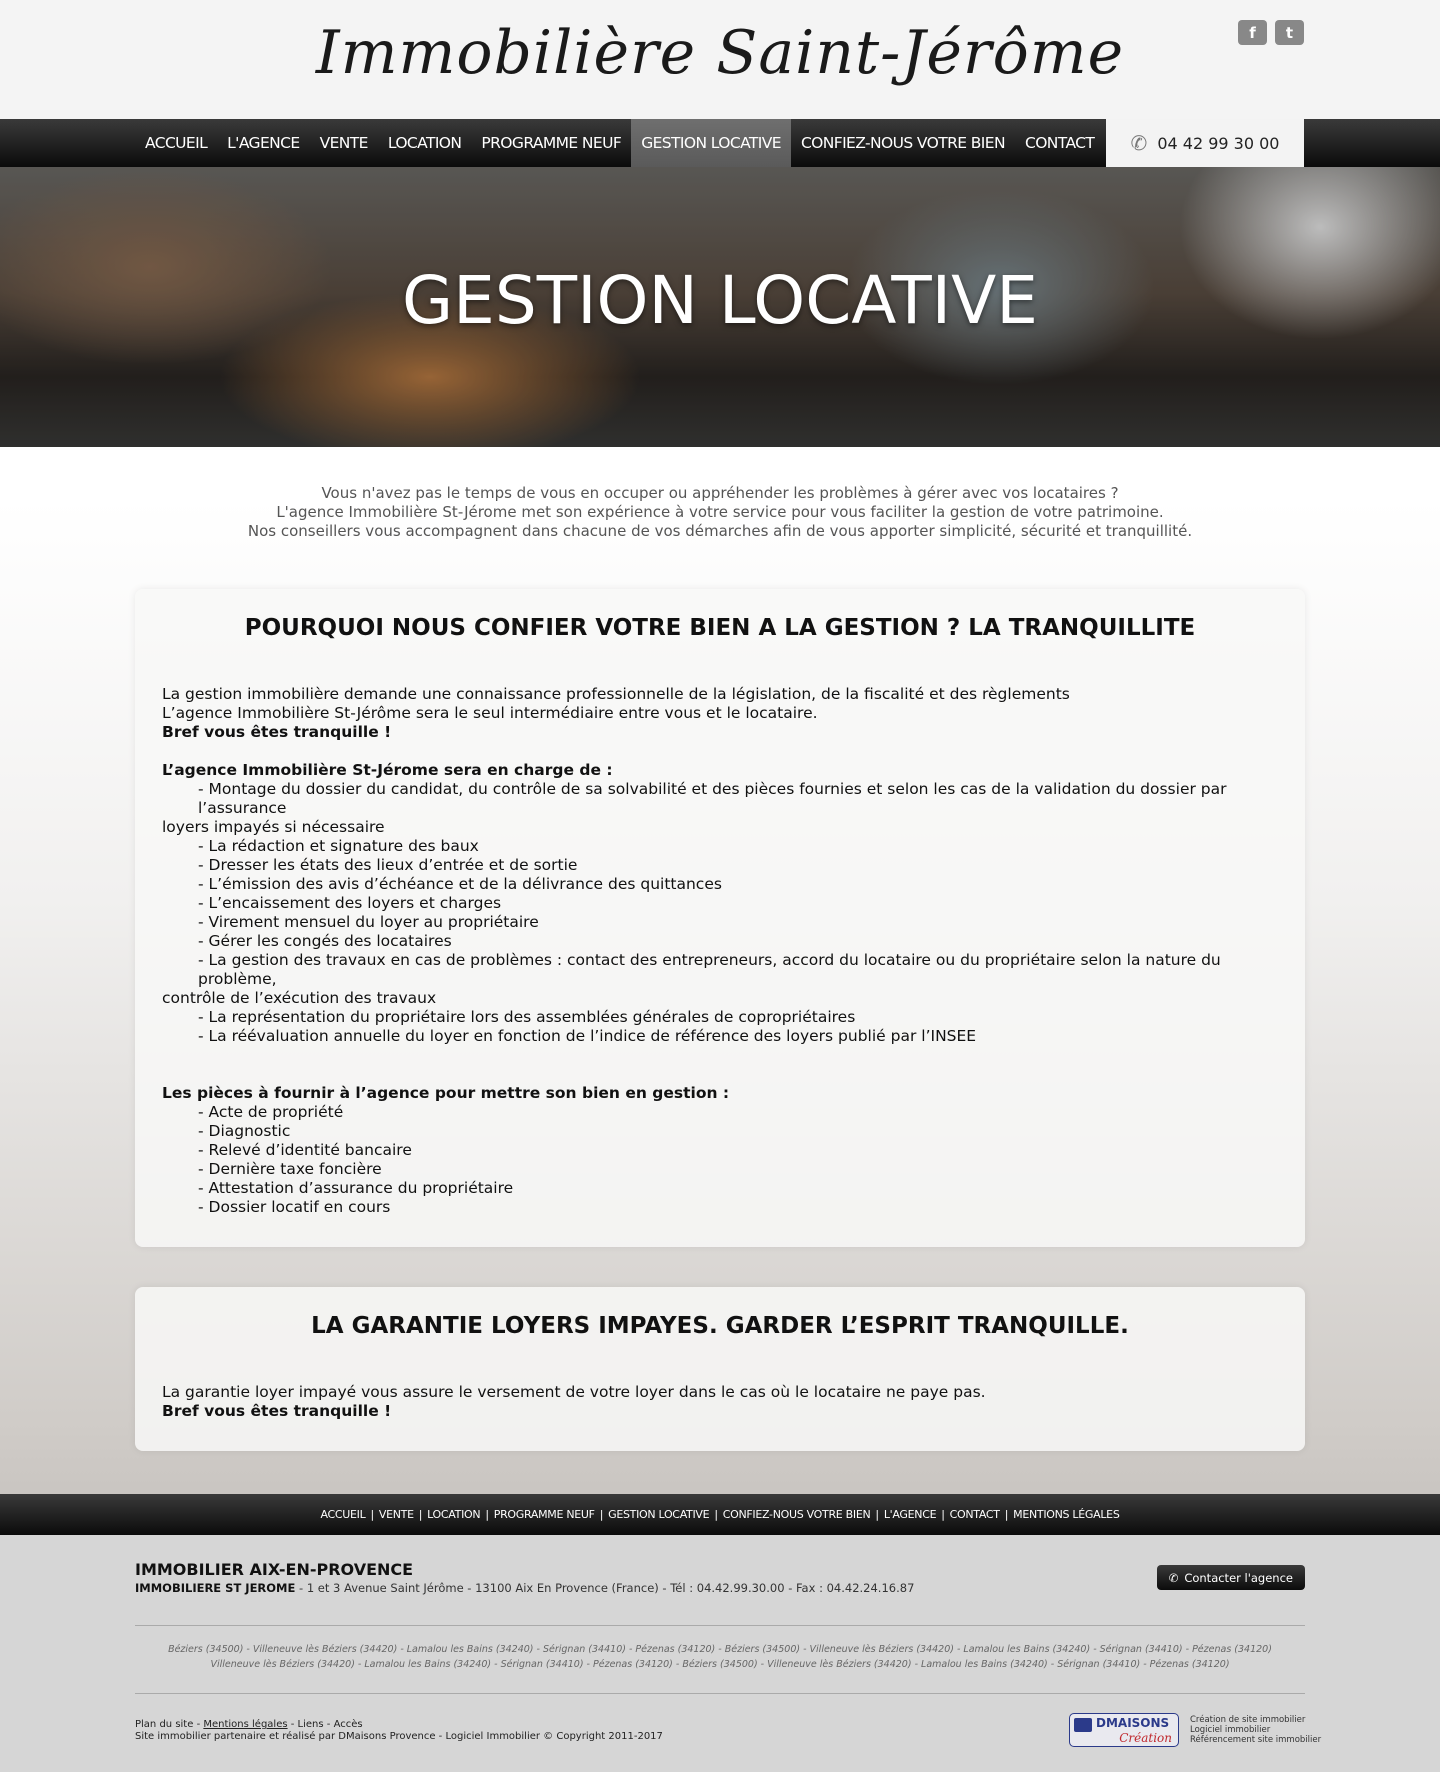 Image resolution: width=1440 pixels, height=1772 pixels. What do you see at coordinates (338, 846) in the screenshot?
I see `list-item: - La rédaction et signature des baux` at bounding box center [338, 846].